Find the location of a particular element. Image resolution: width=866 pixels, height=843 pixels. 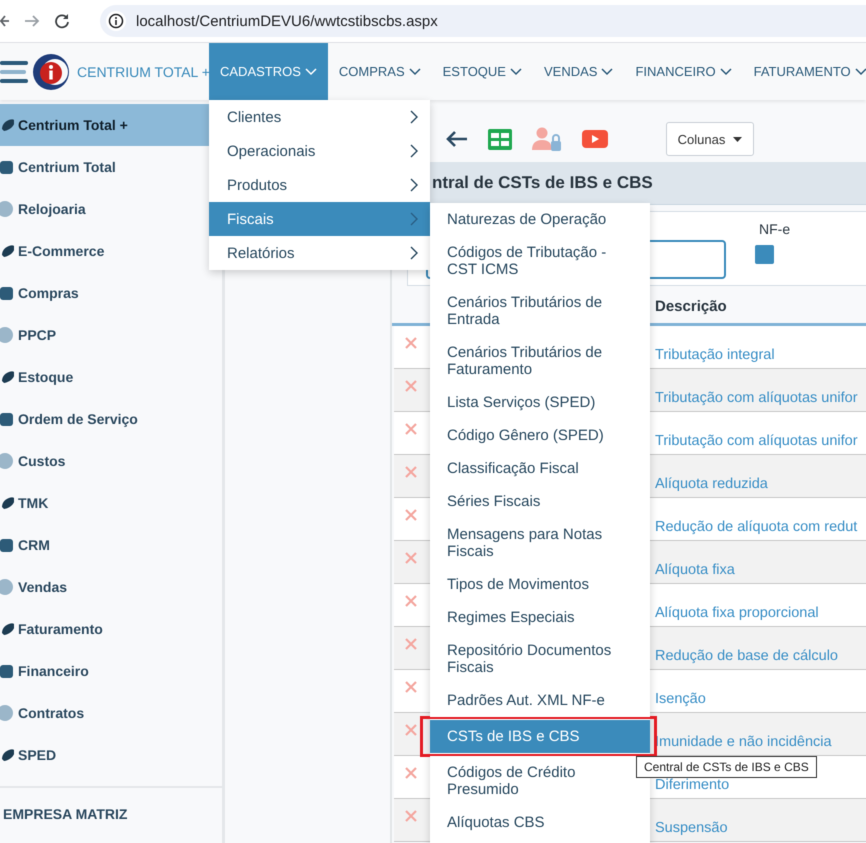

tooltip: Central de CSTs de IBS e CBS is located at coordinates (726, 767).